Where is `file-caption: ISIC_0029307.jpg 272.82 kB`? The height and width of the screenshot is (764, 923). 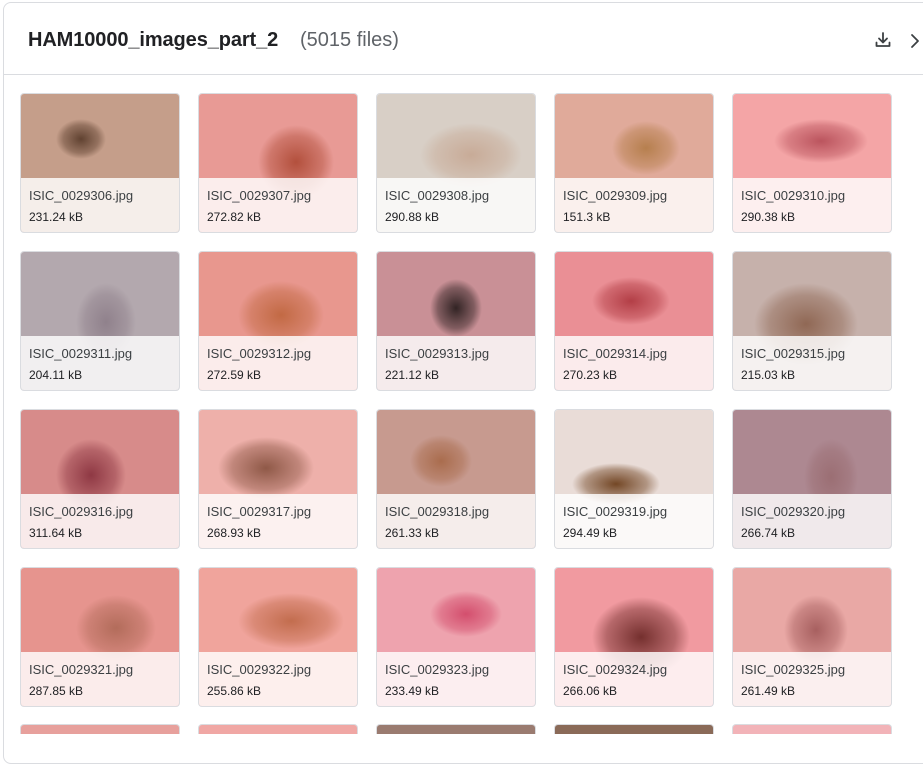 file-caption: ISIC_0029307.jpg 272.82 kB is located at coordinates (278, 205).